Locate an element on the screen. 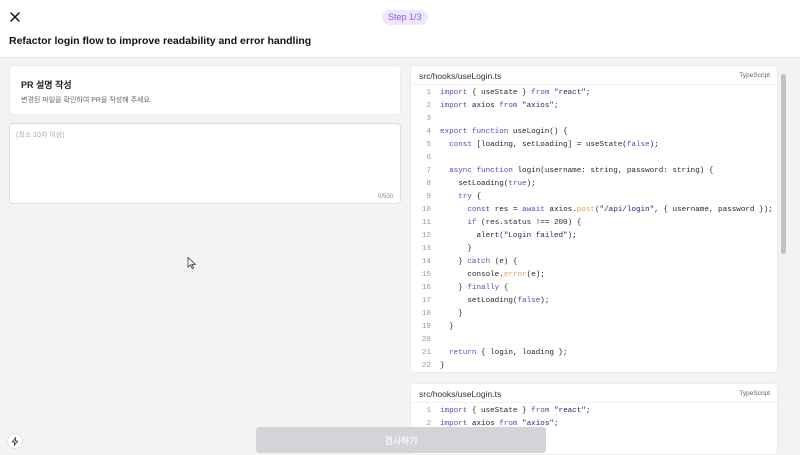 This screenshot has height=455, width=800. code-text: setLoading(false); is located at coordinates (495, 301).